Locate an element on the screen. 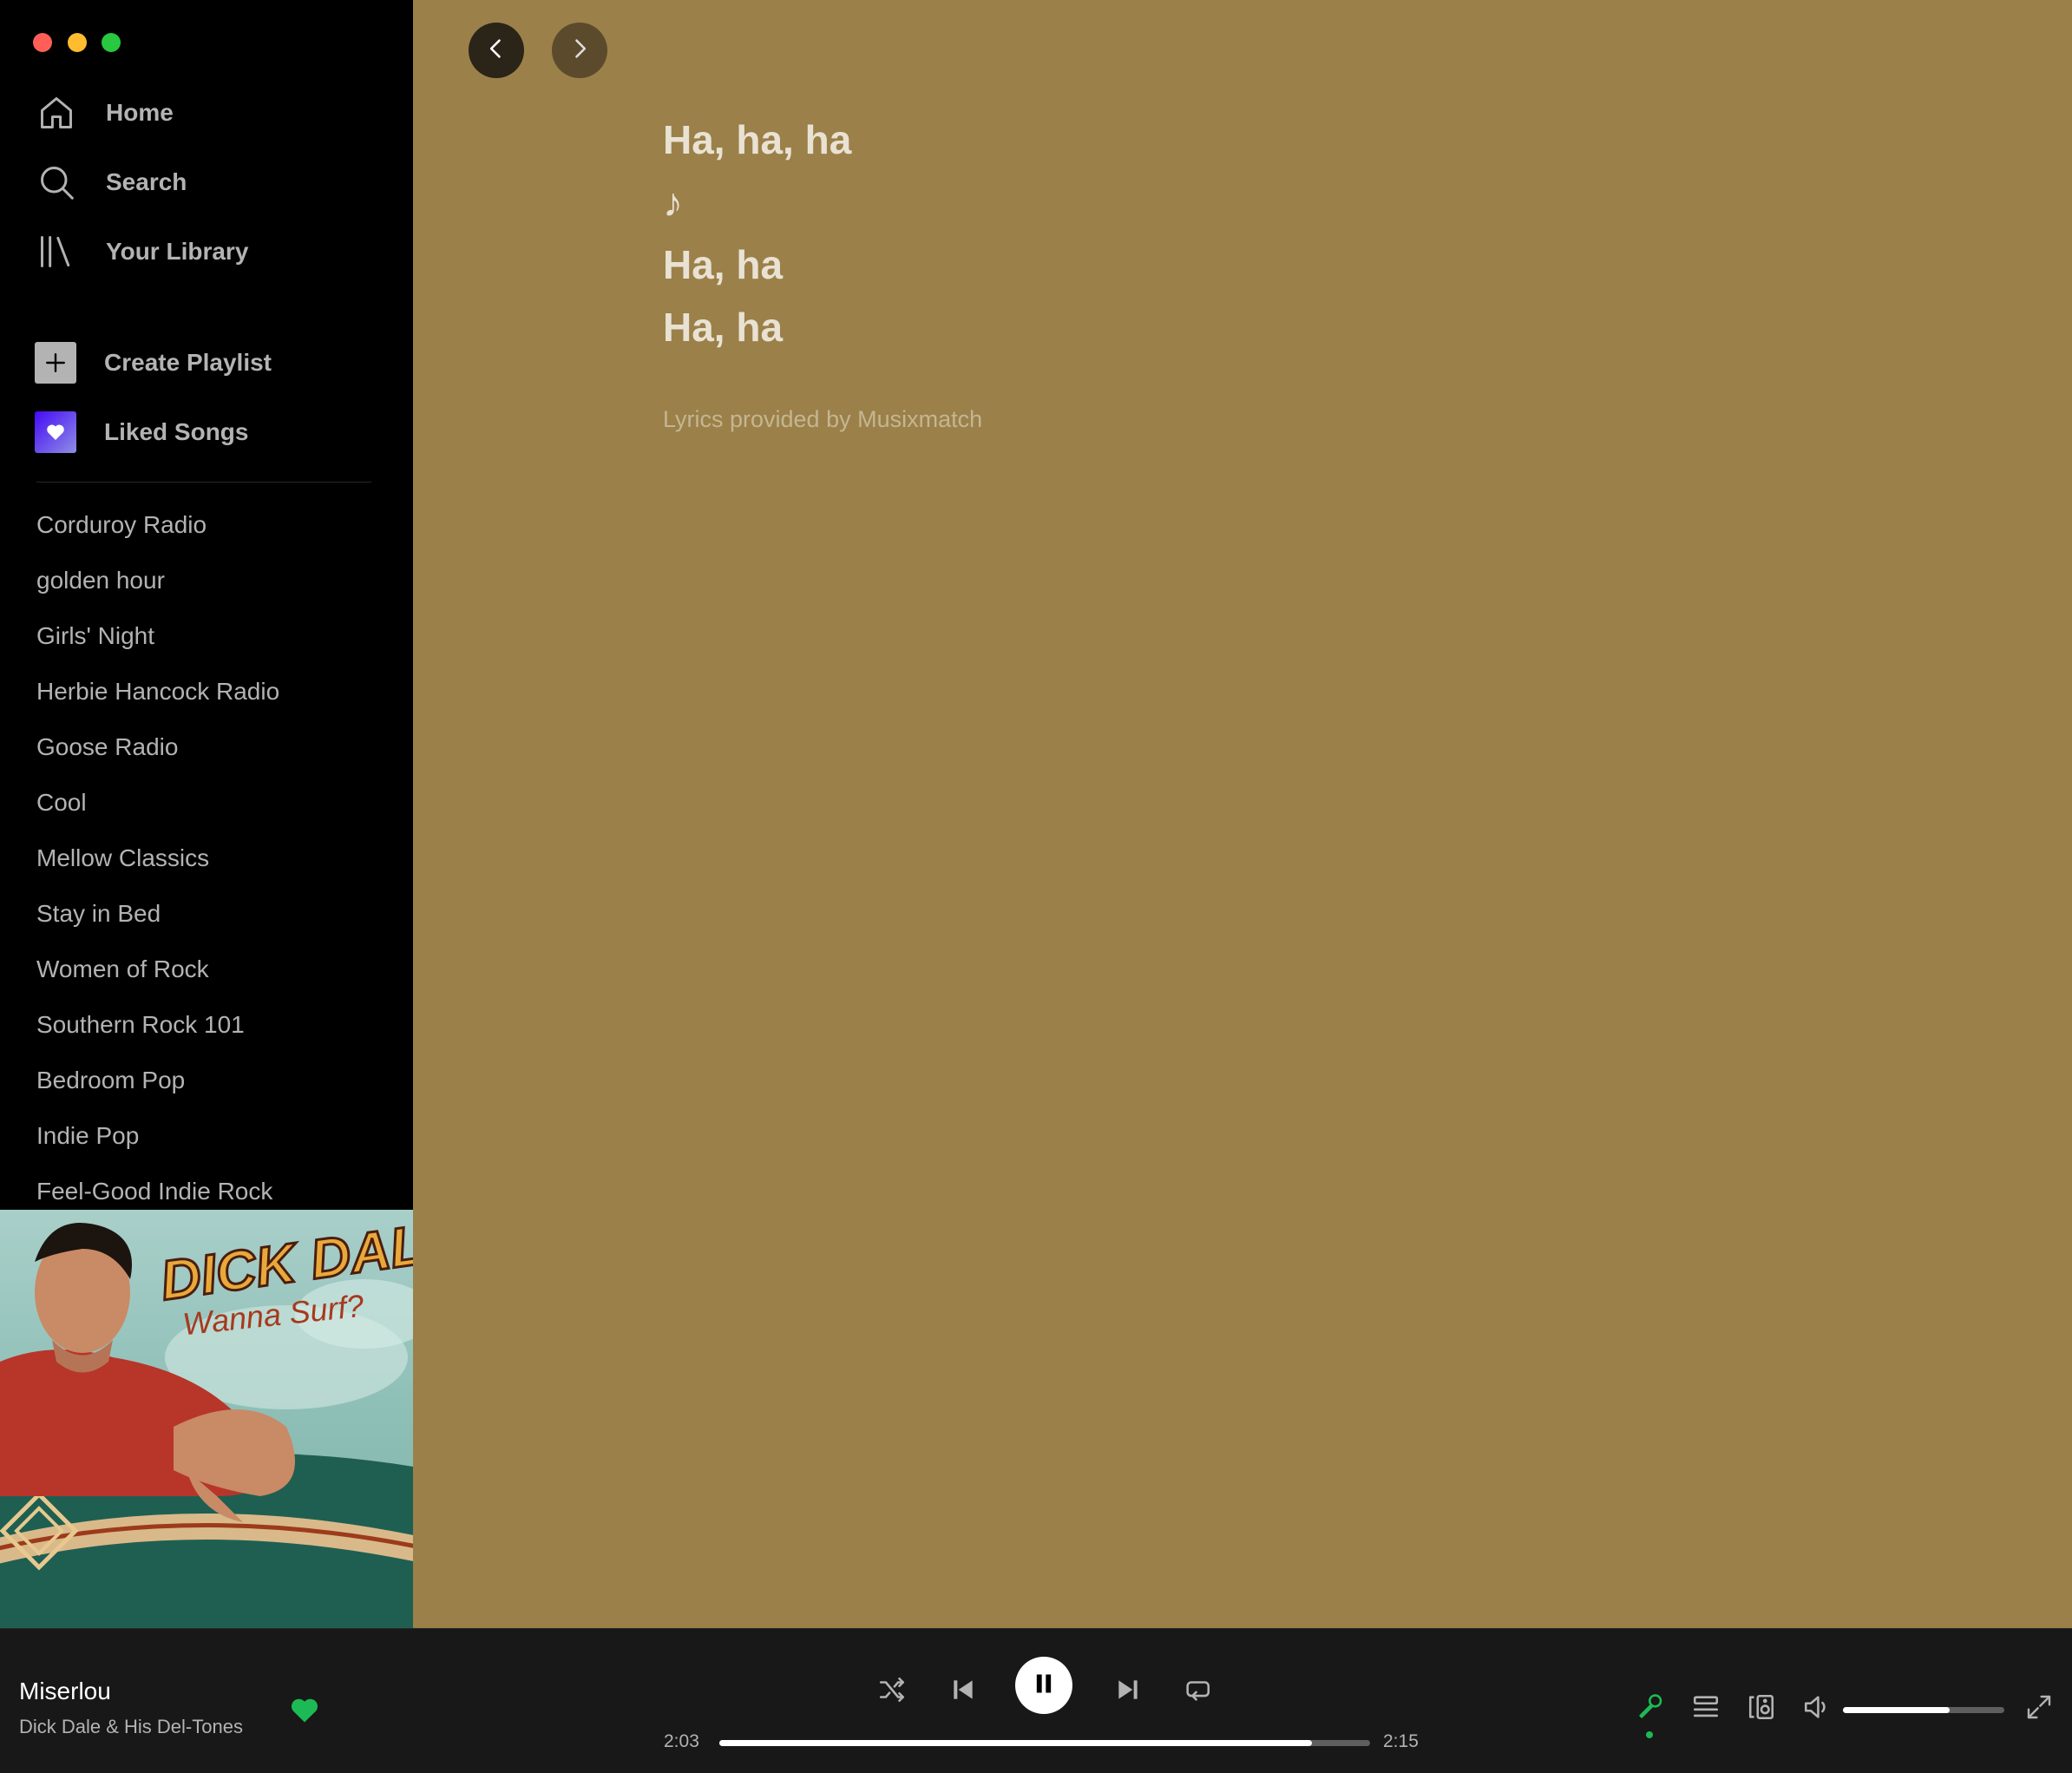  playlist-item: Cool is located at coordinates (218, 800).